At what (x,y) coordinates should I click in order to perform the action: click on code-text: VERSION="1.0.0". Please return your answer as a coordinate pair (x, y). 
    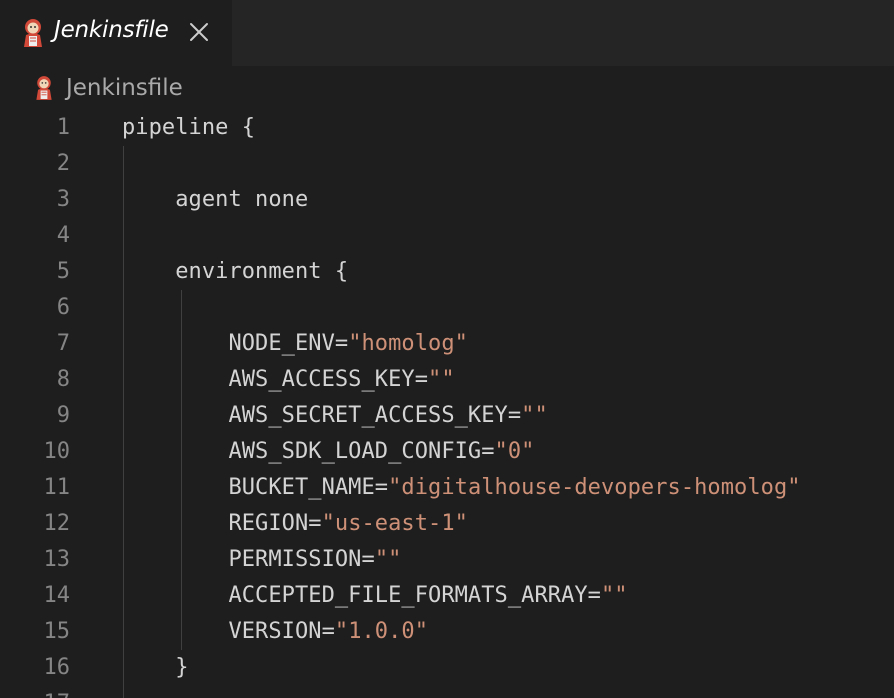
    Looking at the image, I should click on (275, 632).